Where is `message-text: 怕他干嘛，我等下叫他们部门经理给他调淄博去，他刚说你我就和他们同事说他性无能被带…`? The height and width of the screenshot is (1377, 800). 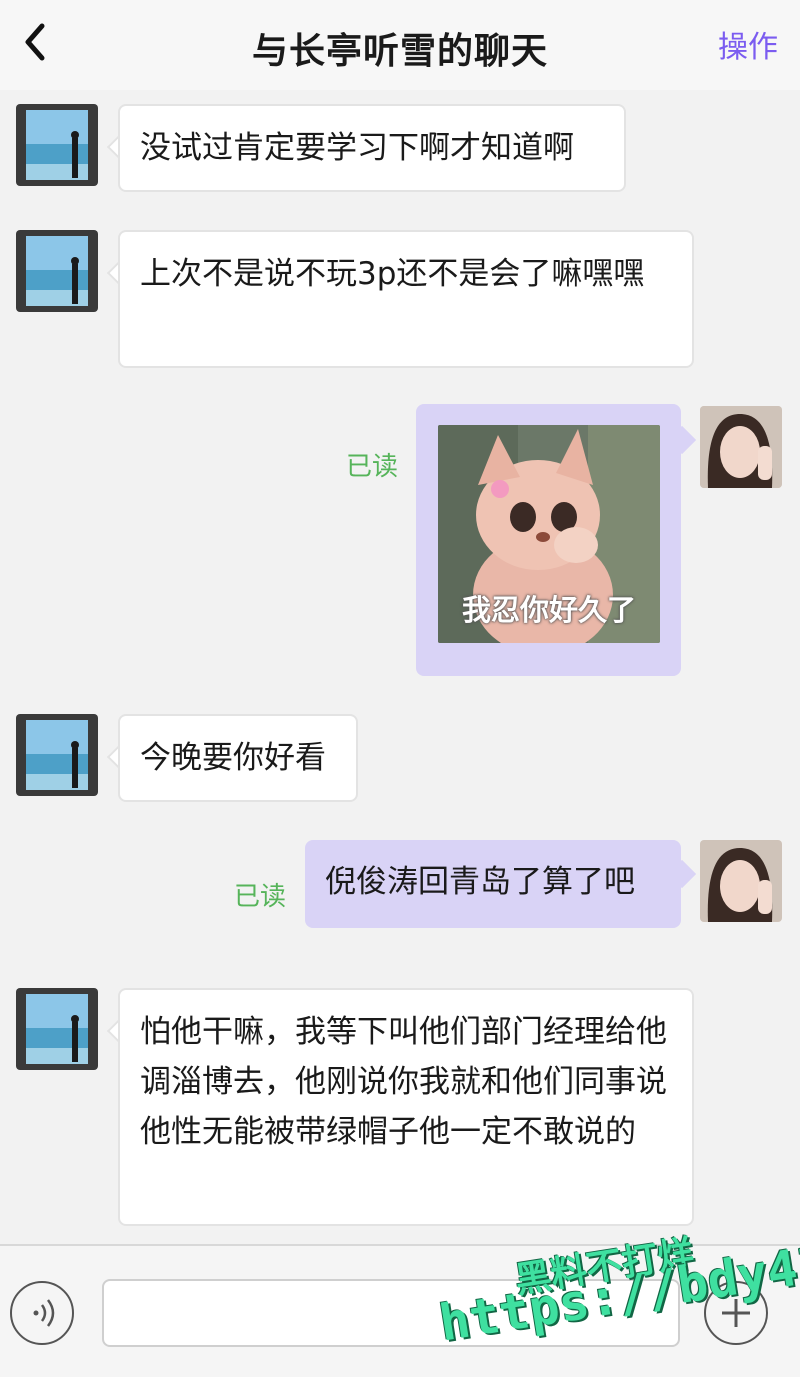 message-text: 怕他干嘛，我等下叫他们部门经理给他调淄博去，他刚说你我就和他们同事说他性无能被带… is located at coordinates (403, 1082).